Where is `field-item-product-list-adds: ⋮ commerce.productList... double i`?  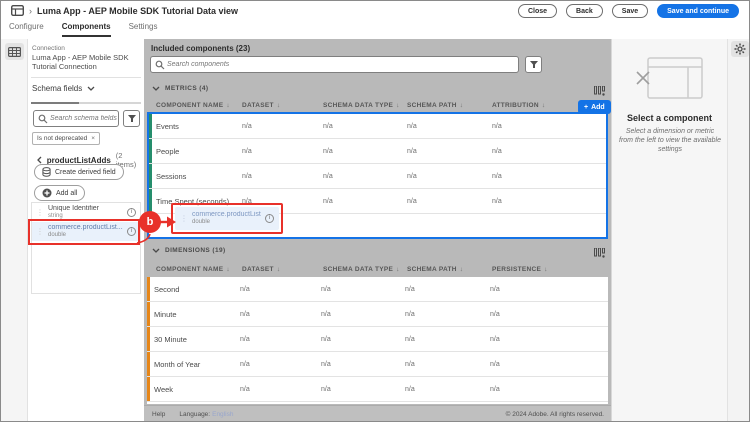
field-item-product-list-adds: ⋮ commerce.productList... double i is located at coordinates (86, 231).